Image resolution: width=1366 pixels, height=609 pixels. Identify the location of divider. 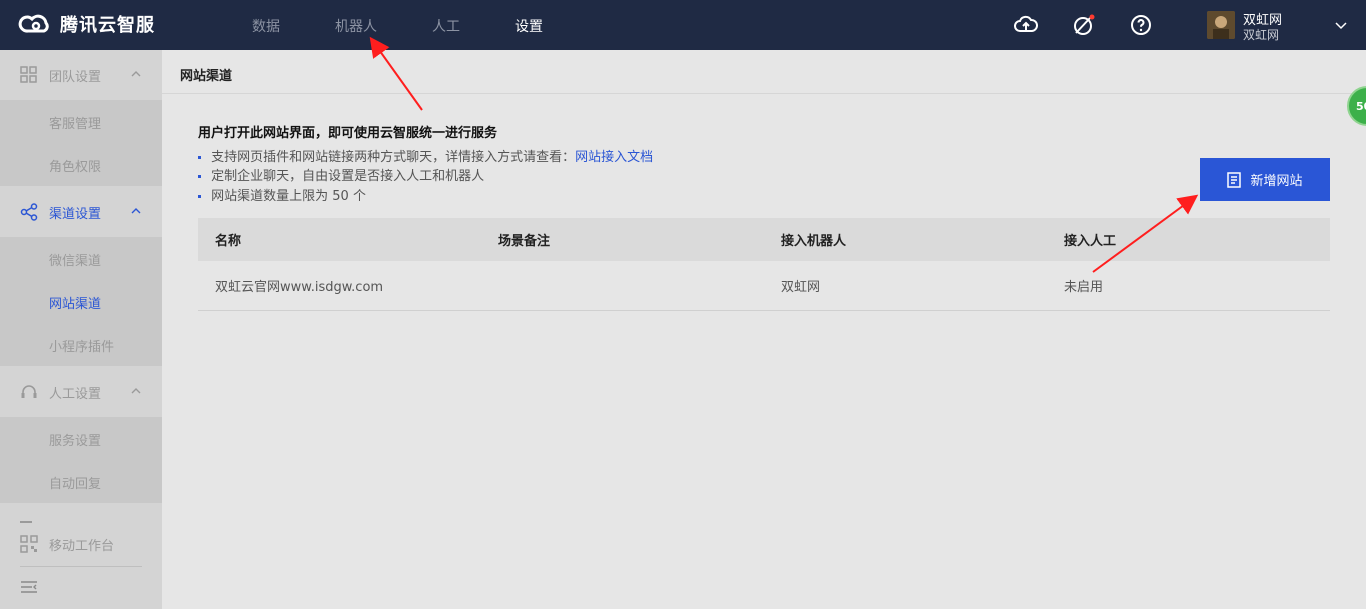
(81, 566).